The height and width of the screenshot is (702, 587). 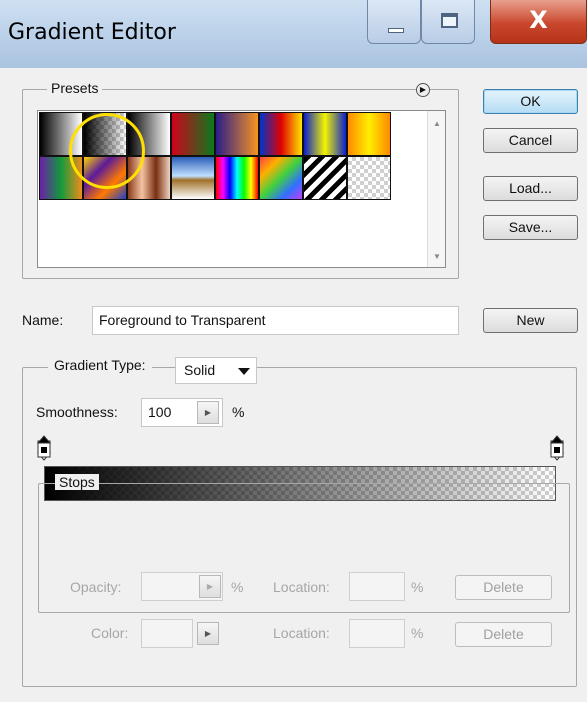 What do you see at coordinates (417, 587) in the screenshot?
I see `opacity-location-unit: %` at bounding box center [417, 587].